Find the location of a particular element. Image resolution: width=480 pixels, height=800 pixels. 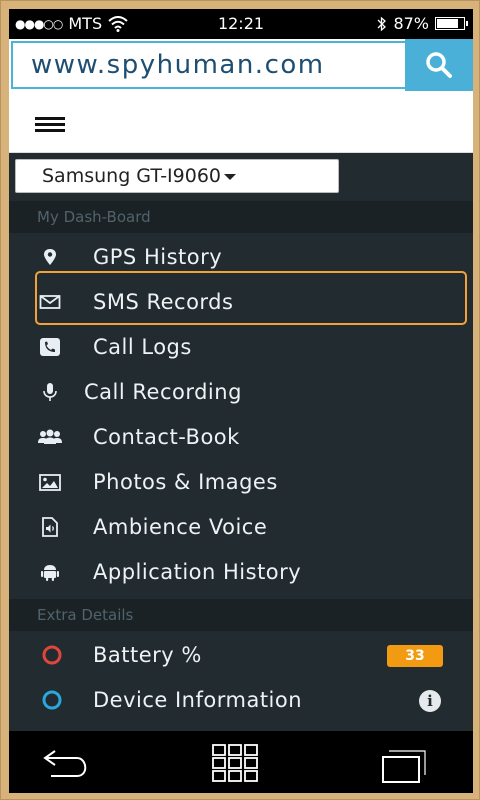

browser-url-bar: www.spyhuman.com is located at coordinates (241, 65).